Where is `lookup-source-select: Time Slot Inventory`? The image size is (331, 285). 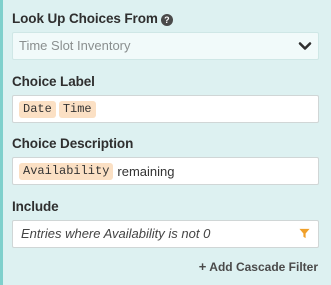 lookup-source-select: Time Slot Inventory is located at coordinates (165, 46).